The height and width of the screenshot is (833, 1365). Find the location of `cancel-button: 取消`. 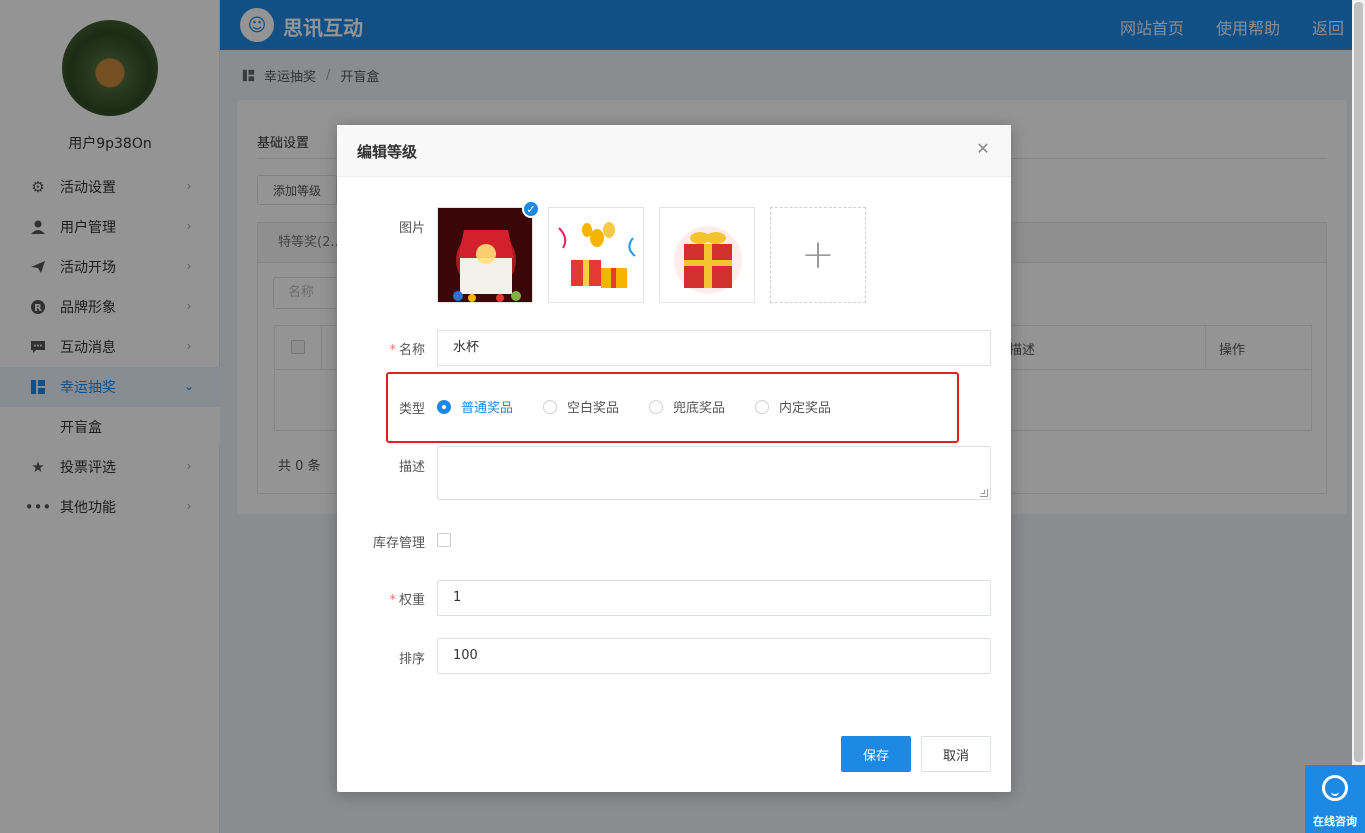

cancel-button: 取消 is located at coordinates (956, 754).